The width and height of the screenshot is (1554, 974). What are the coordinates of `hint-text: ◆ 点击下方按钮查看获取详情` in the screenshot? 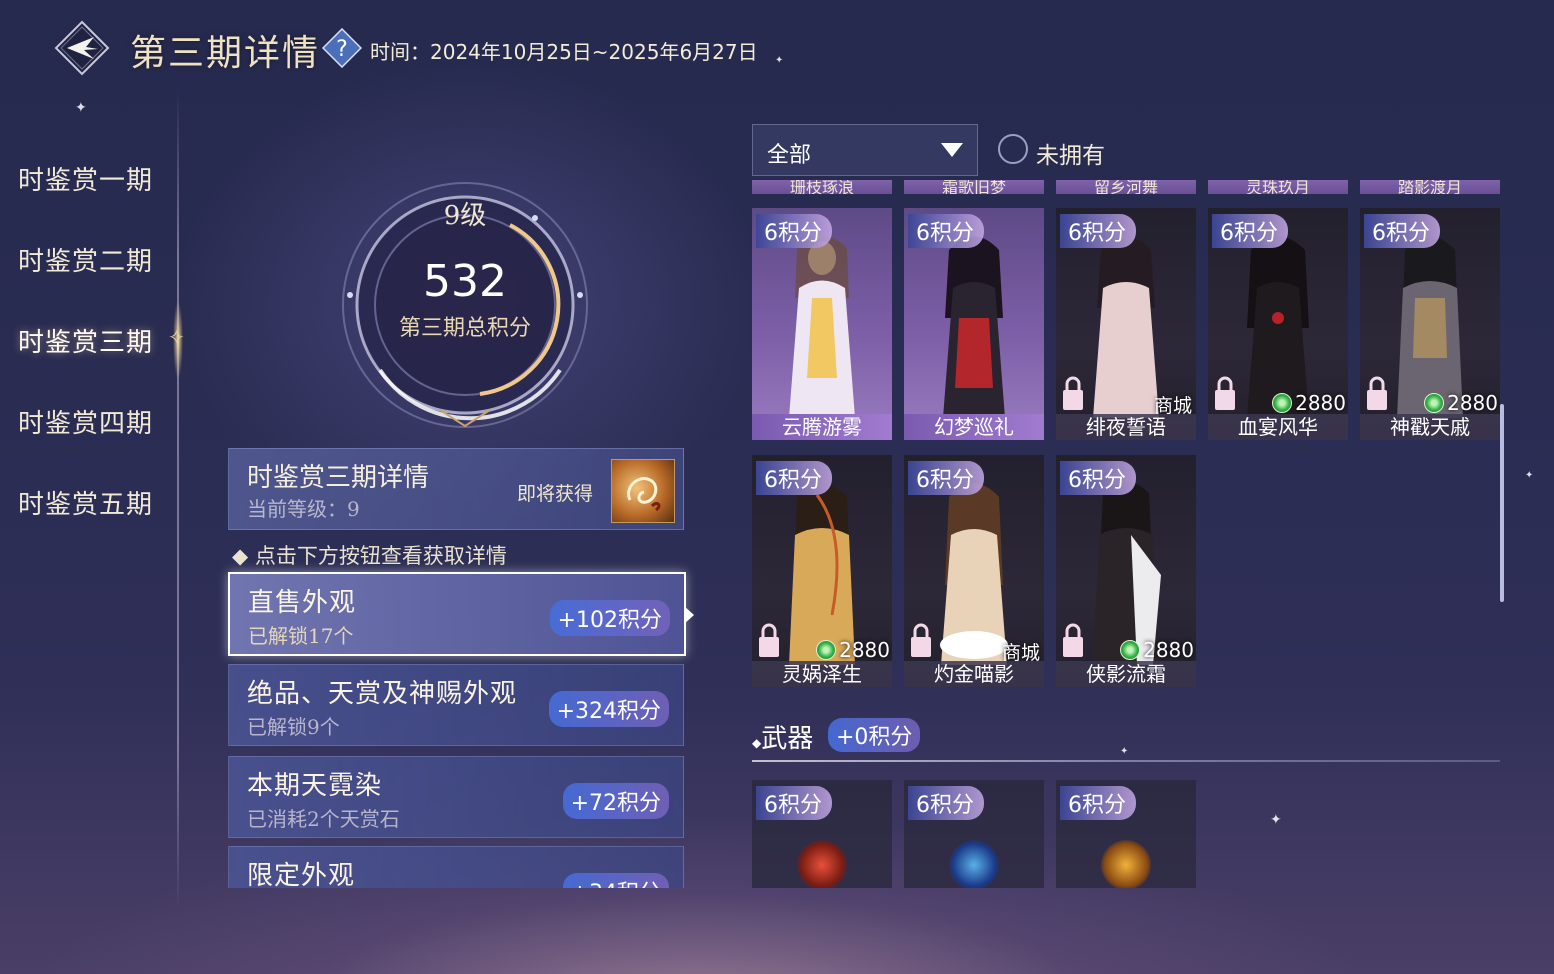 It's located at (369, 556).